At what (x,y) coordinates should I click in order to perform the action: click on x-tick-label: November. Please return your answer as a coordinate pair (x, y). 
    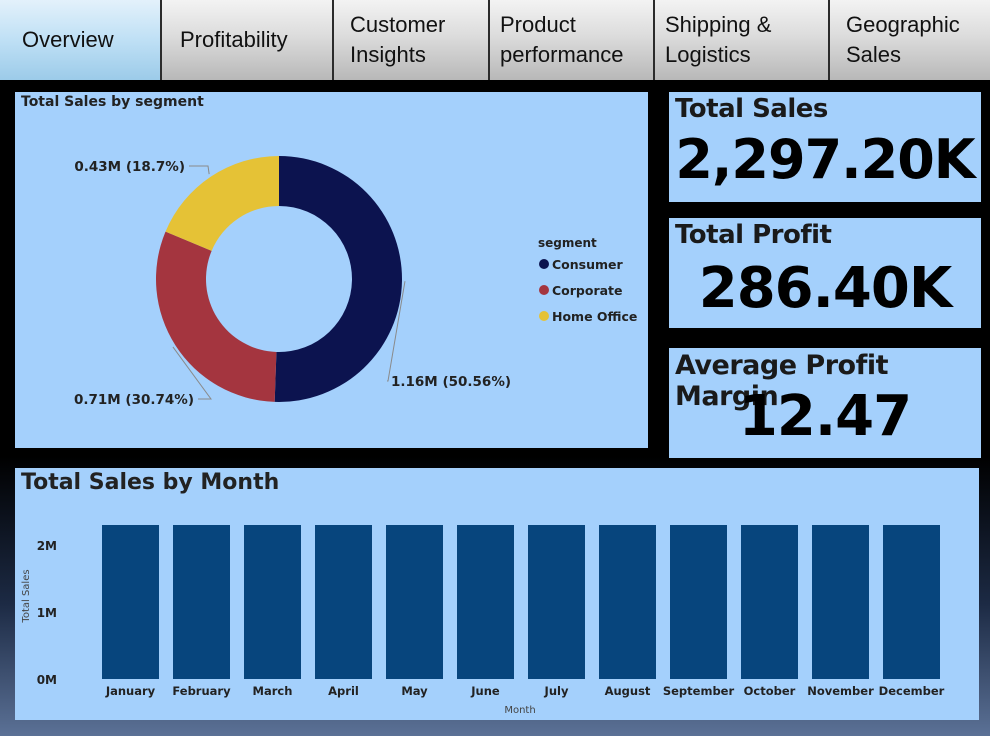
    Looking at the image, I should click on (840, 691).